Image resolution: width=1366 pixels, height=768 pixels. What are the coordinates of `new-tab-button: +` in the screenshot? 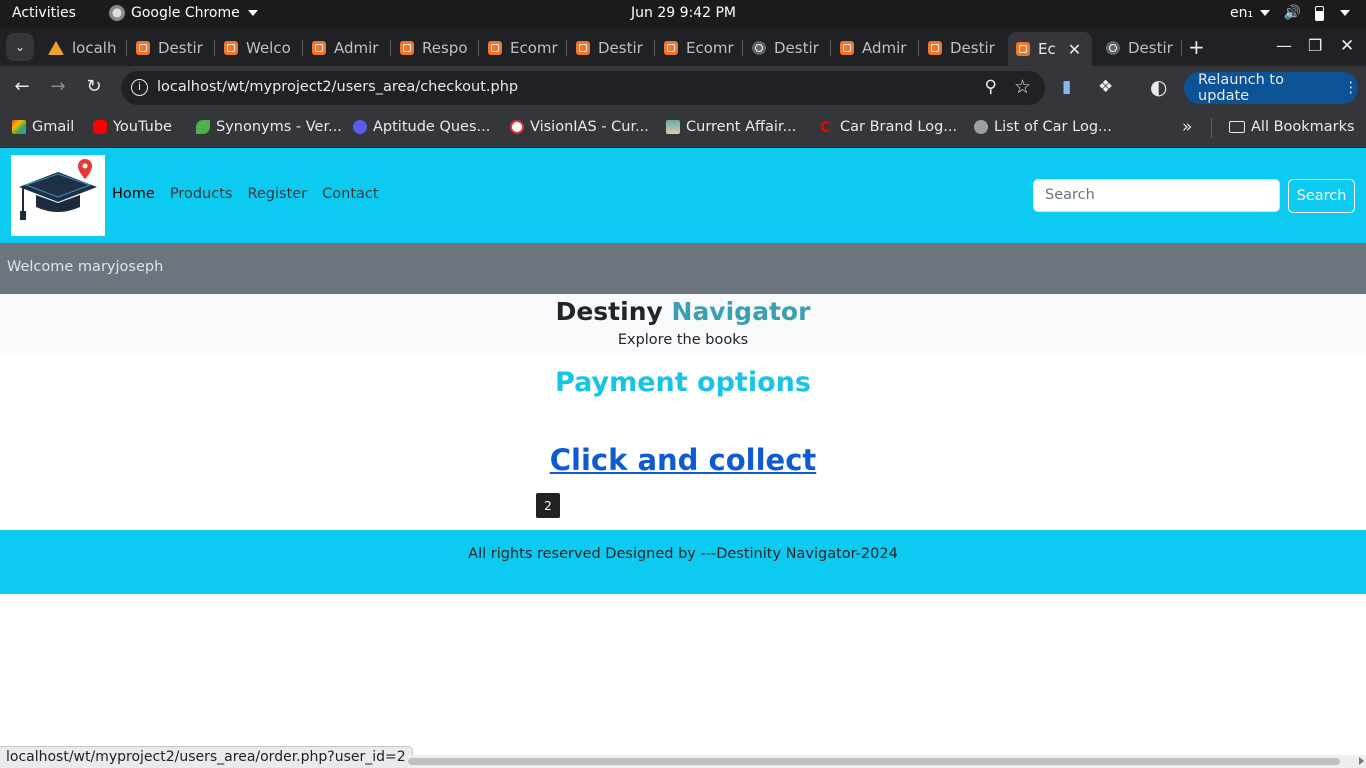 It's located at (1196, 47).